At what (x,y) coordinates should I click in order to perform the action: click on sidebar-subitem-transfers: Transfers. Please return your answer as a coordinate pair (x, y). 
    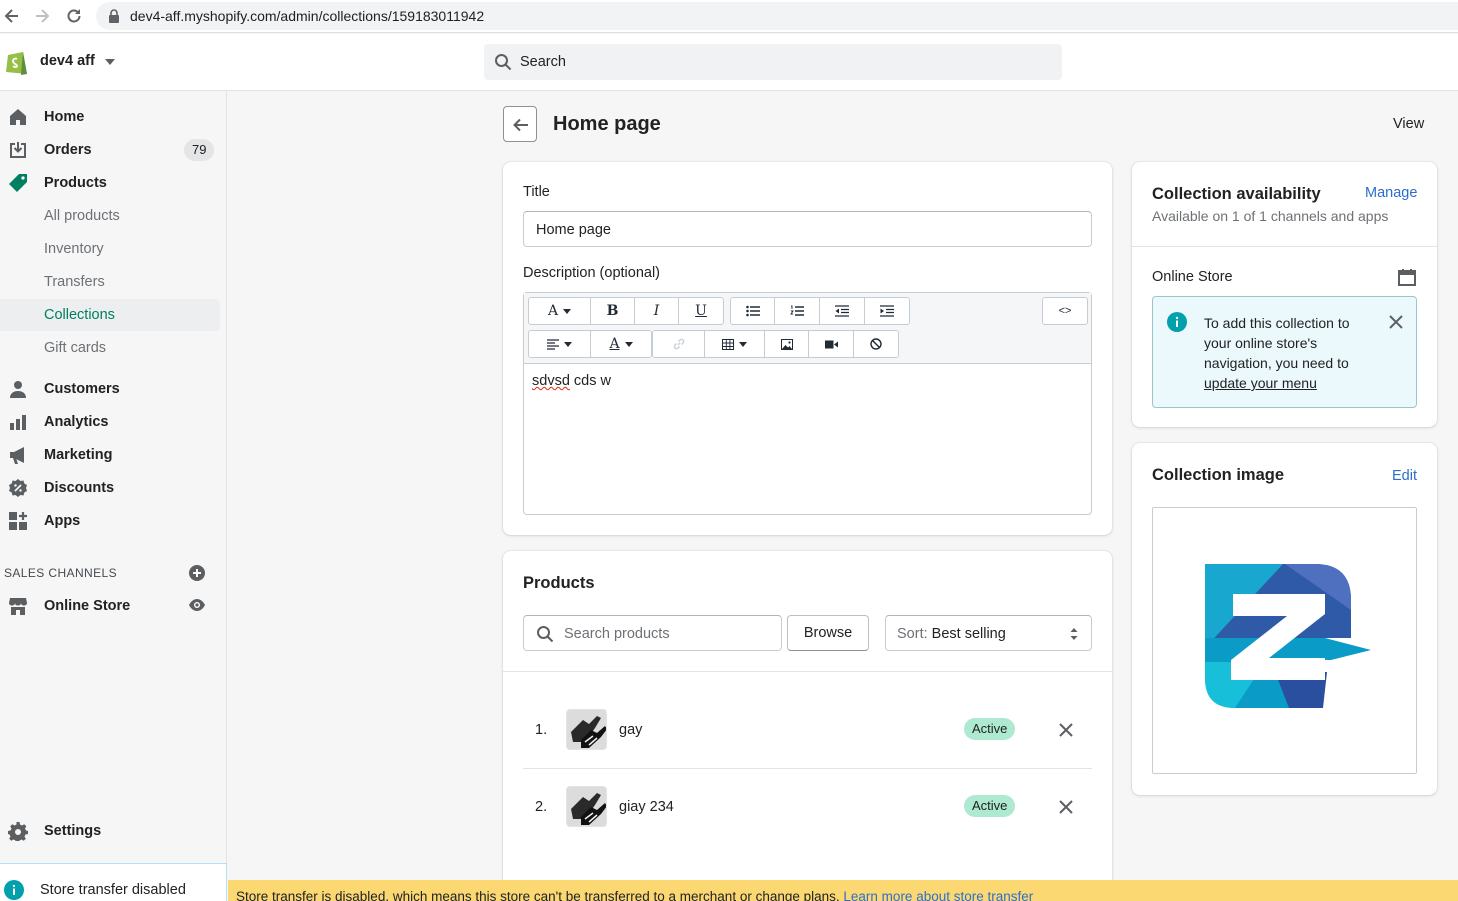
    Looking at the image, I should click on (110, 282).